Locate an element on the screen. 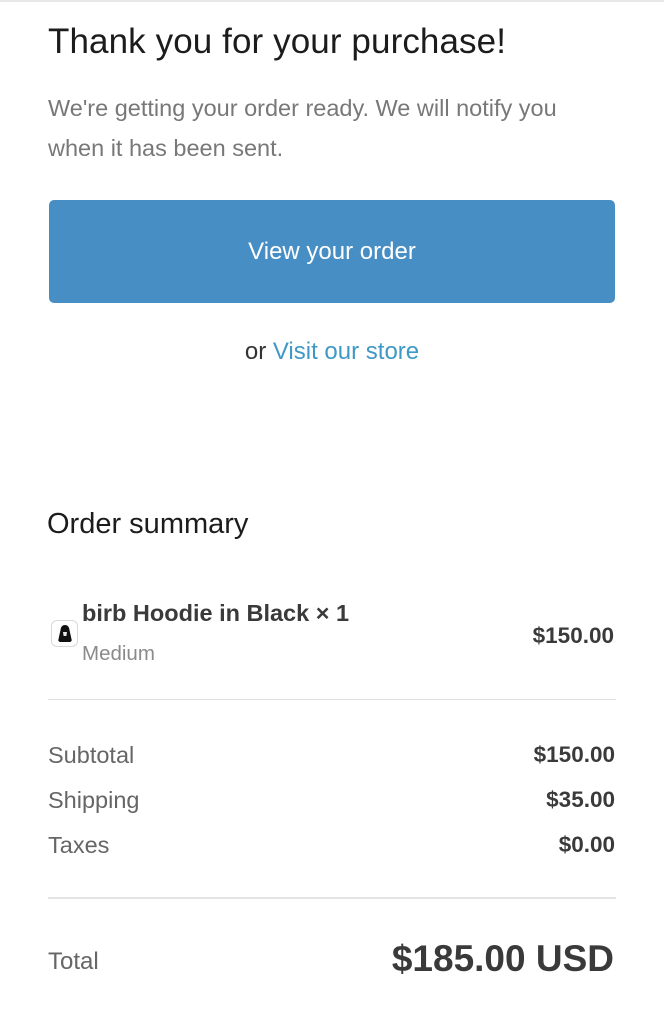  top-divider is located at coordinates (332, 1).